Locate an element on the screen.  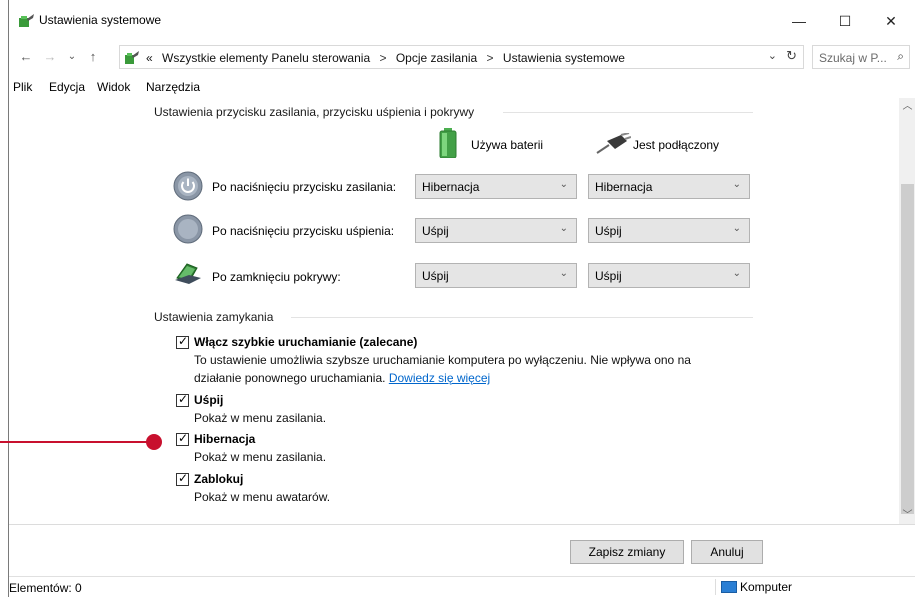
search-icon: ⌕ is located at coordinates (900, 56).